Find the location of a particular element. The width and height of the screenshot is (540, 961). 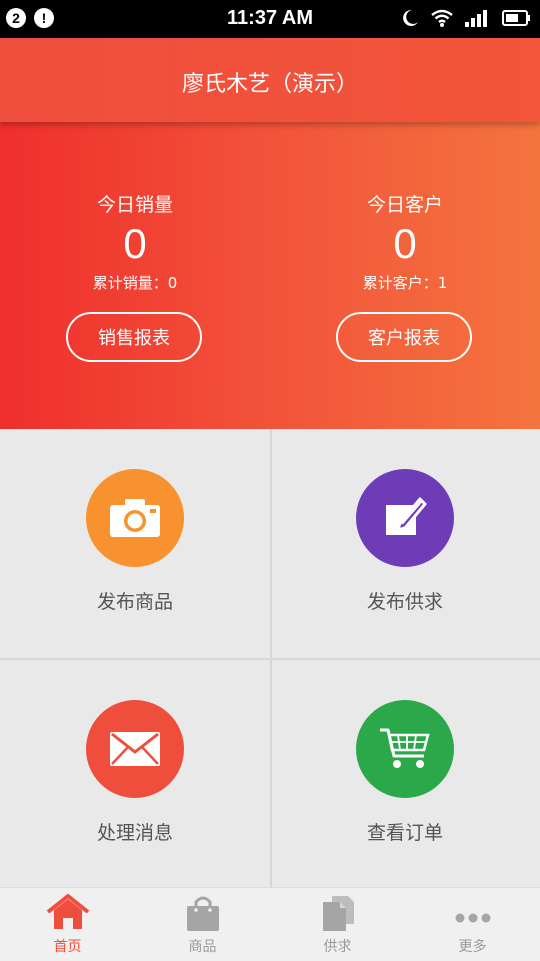

signal-icon is located at coordinates (478, 20).